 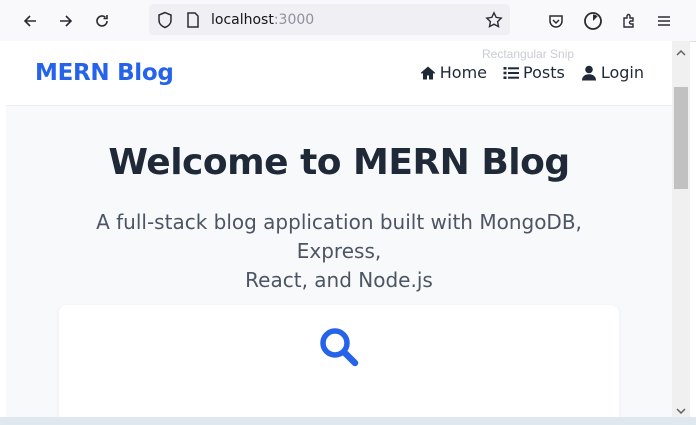 I want to click on hero-subtitle-line2: React, and Node.js, so click(x=339, y=280).